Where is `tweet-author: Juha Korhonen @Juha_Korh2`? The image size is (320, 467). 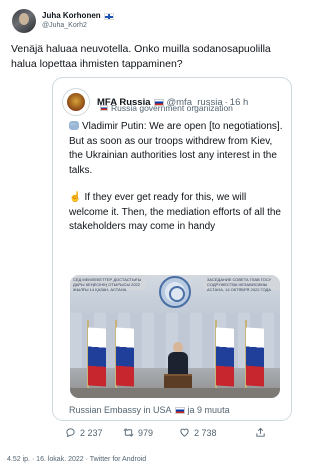
tweet-author: Juha Korhonen @Juha_Korh2 is located at coordinates (63, 21).